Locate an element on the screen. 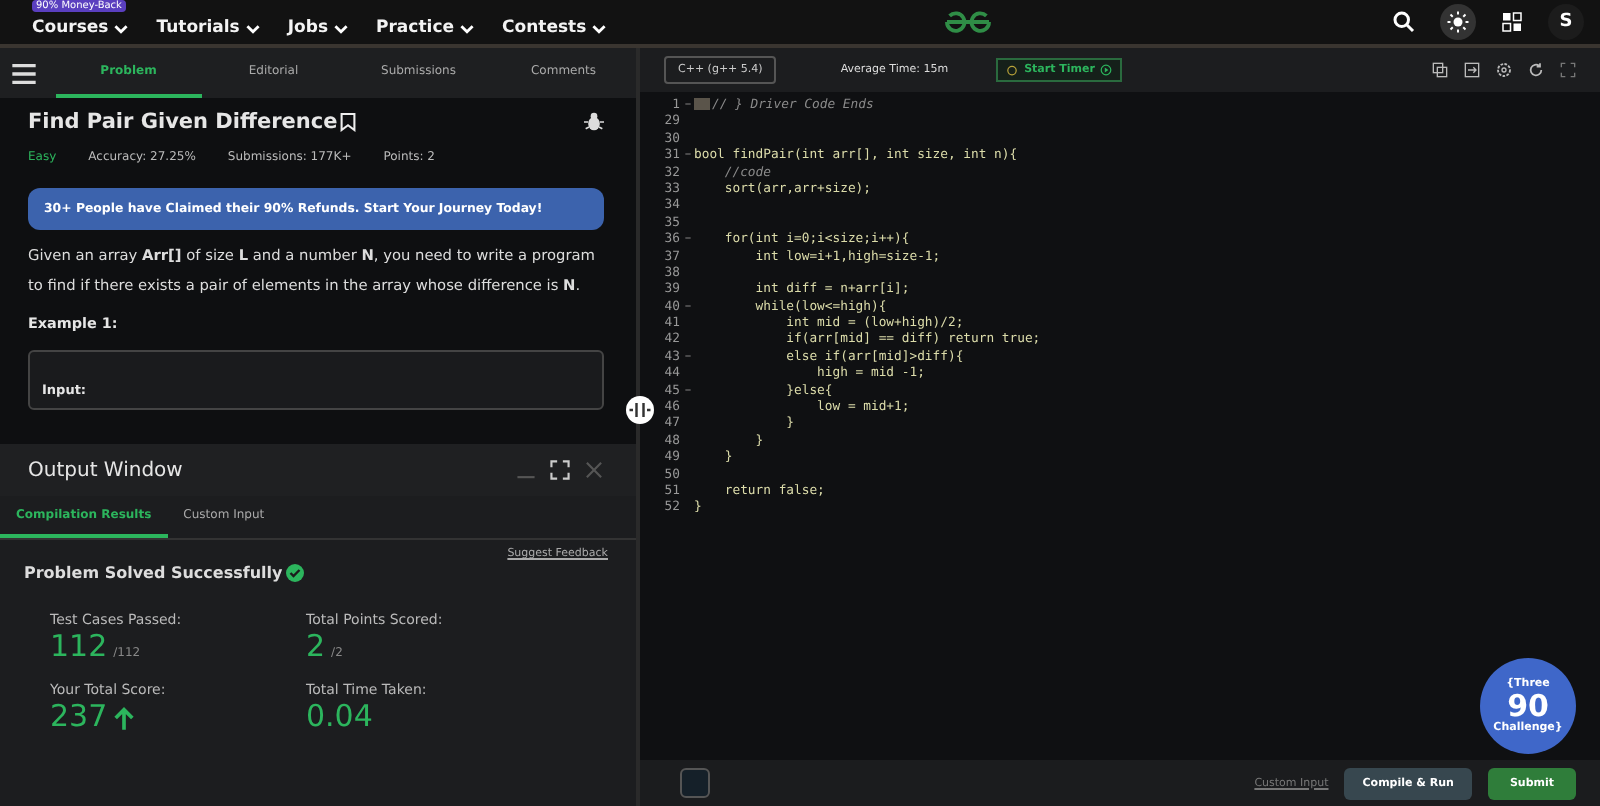 The width and height of the screenshot is (1600, 806). menu-icon is located at coordinates (24, 73).